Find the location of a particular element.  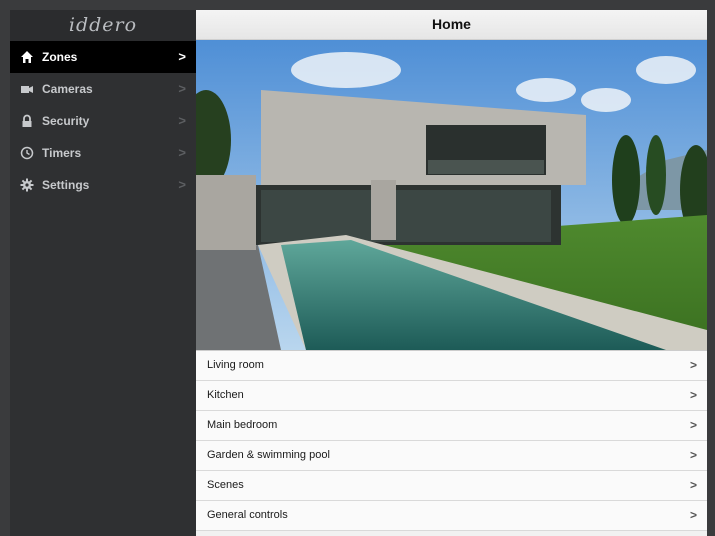

sidebar-item-label: Cameras is located at coordinates (67, 89).